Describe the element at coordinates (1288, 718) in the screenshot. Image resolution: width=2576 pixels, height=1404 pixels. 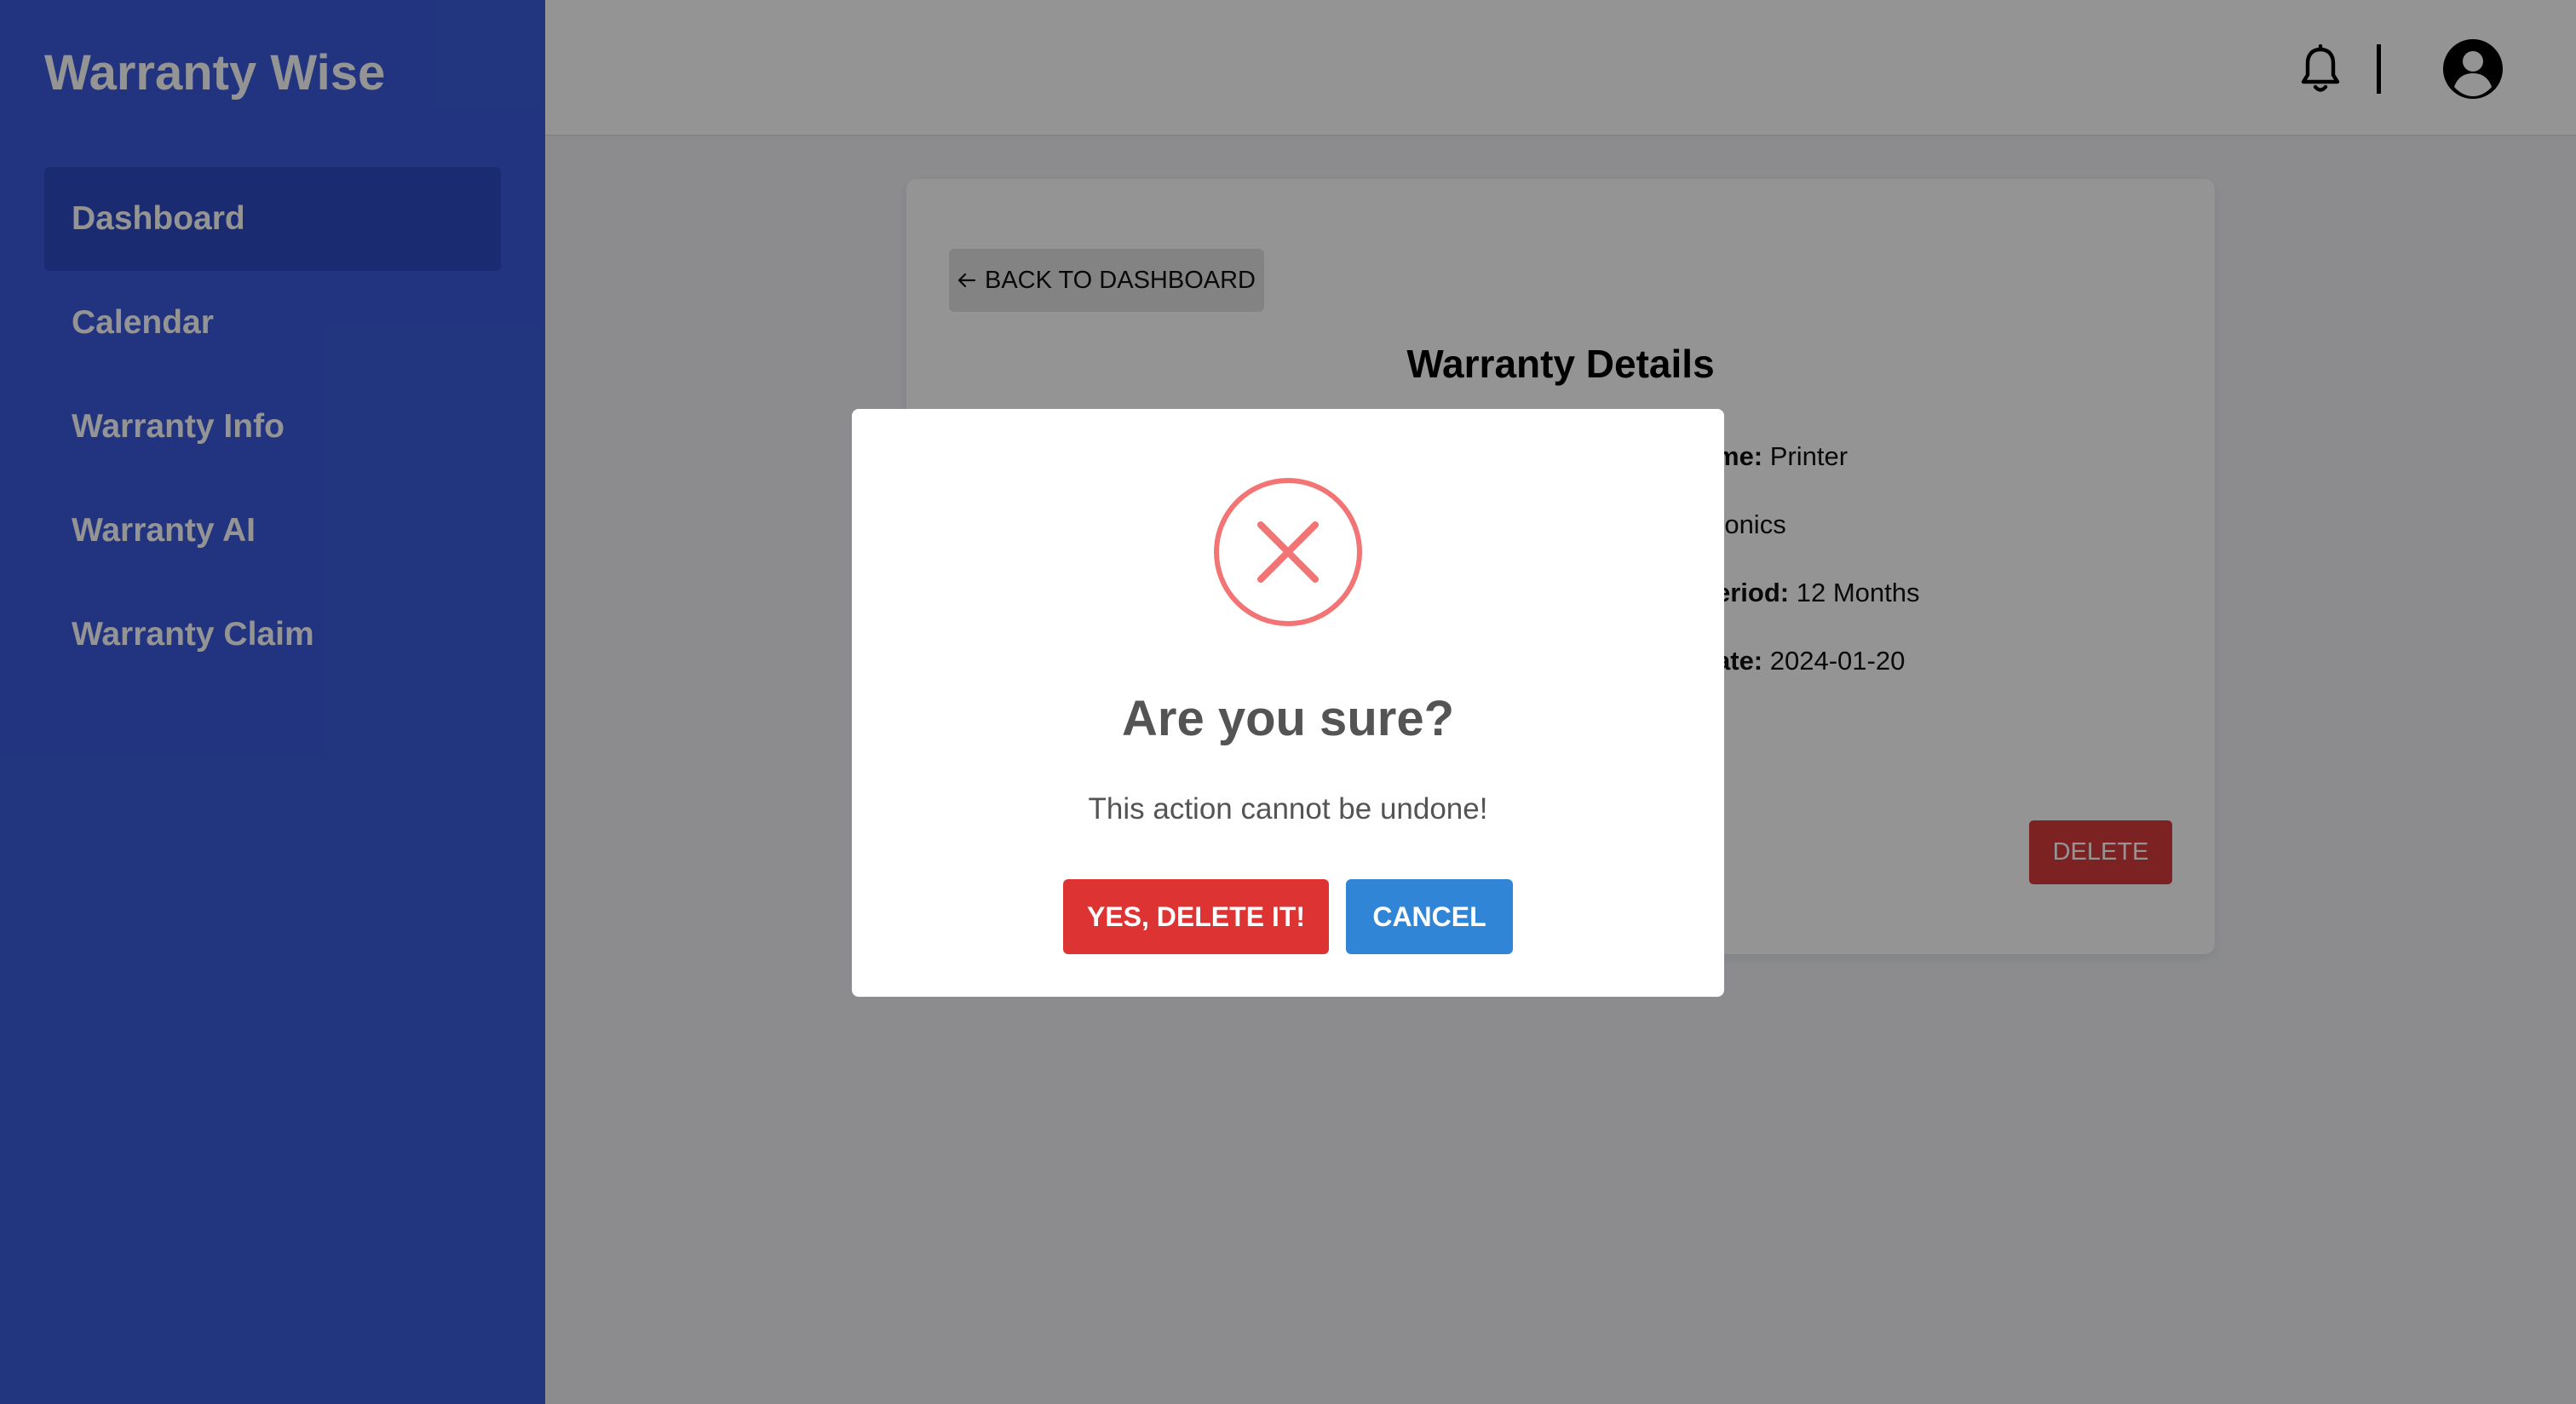
I see `dialog-title: Are you sure?` at that location.